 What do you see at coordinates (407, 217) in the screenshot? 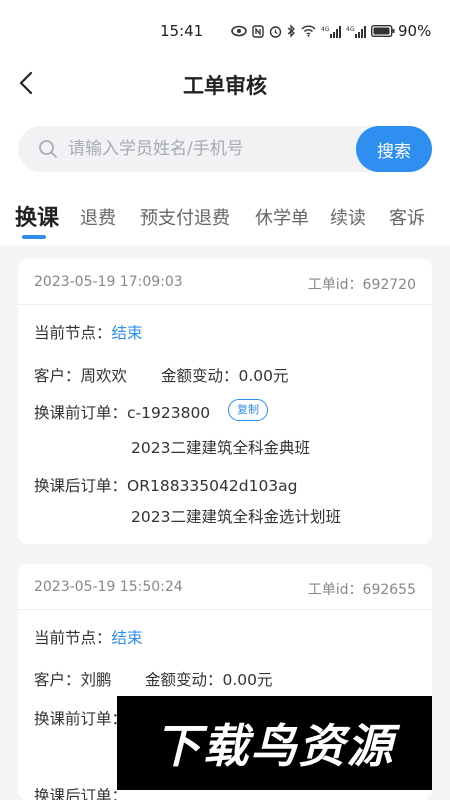
I see `tab-complaint: 客诉` at bounding box center [407, 217].